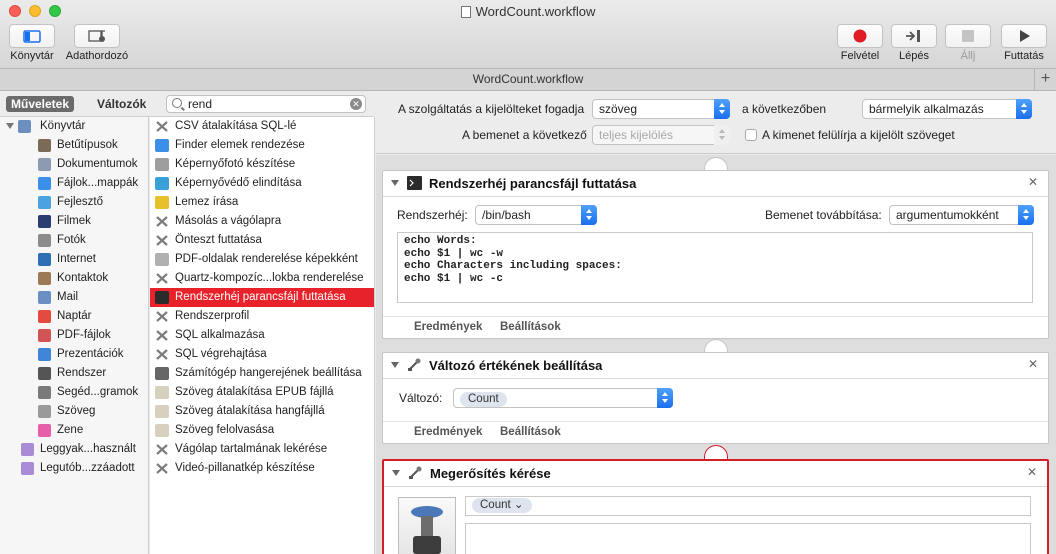 The height and width of the screenshot is (554, 1056). I want to click on shell-popup: /bin/bash, so click(536, 215).